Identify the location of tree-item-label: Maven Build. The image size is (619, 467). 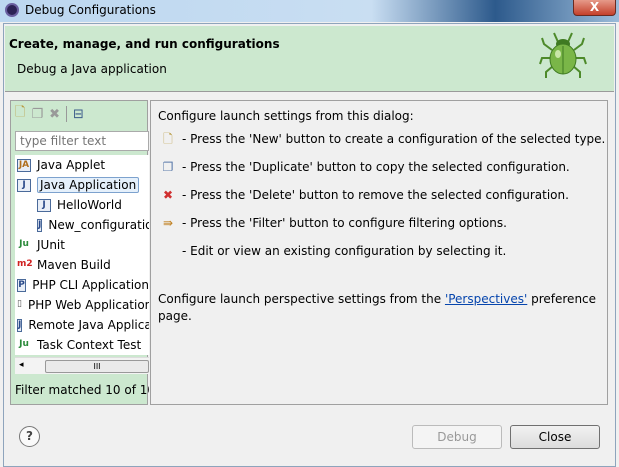
(74, 265).